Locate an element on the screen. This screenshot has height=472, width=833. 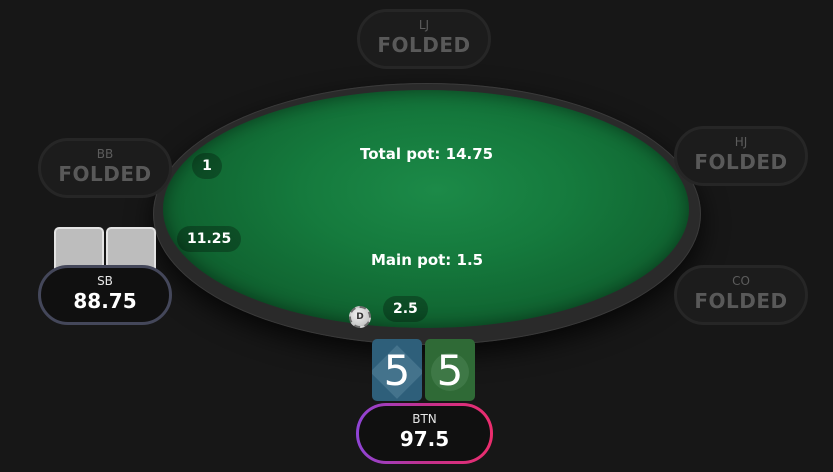
seat-bb: BB FOLDED is located at coordinates (105, 168).